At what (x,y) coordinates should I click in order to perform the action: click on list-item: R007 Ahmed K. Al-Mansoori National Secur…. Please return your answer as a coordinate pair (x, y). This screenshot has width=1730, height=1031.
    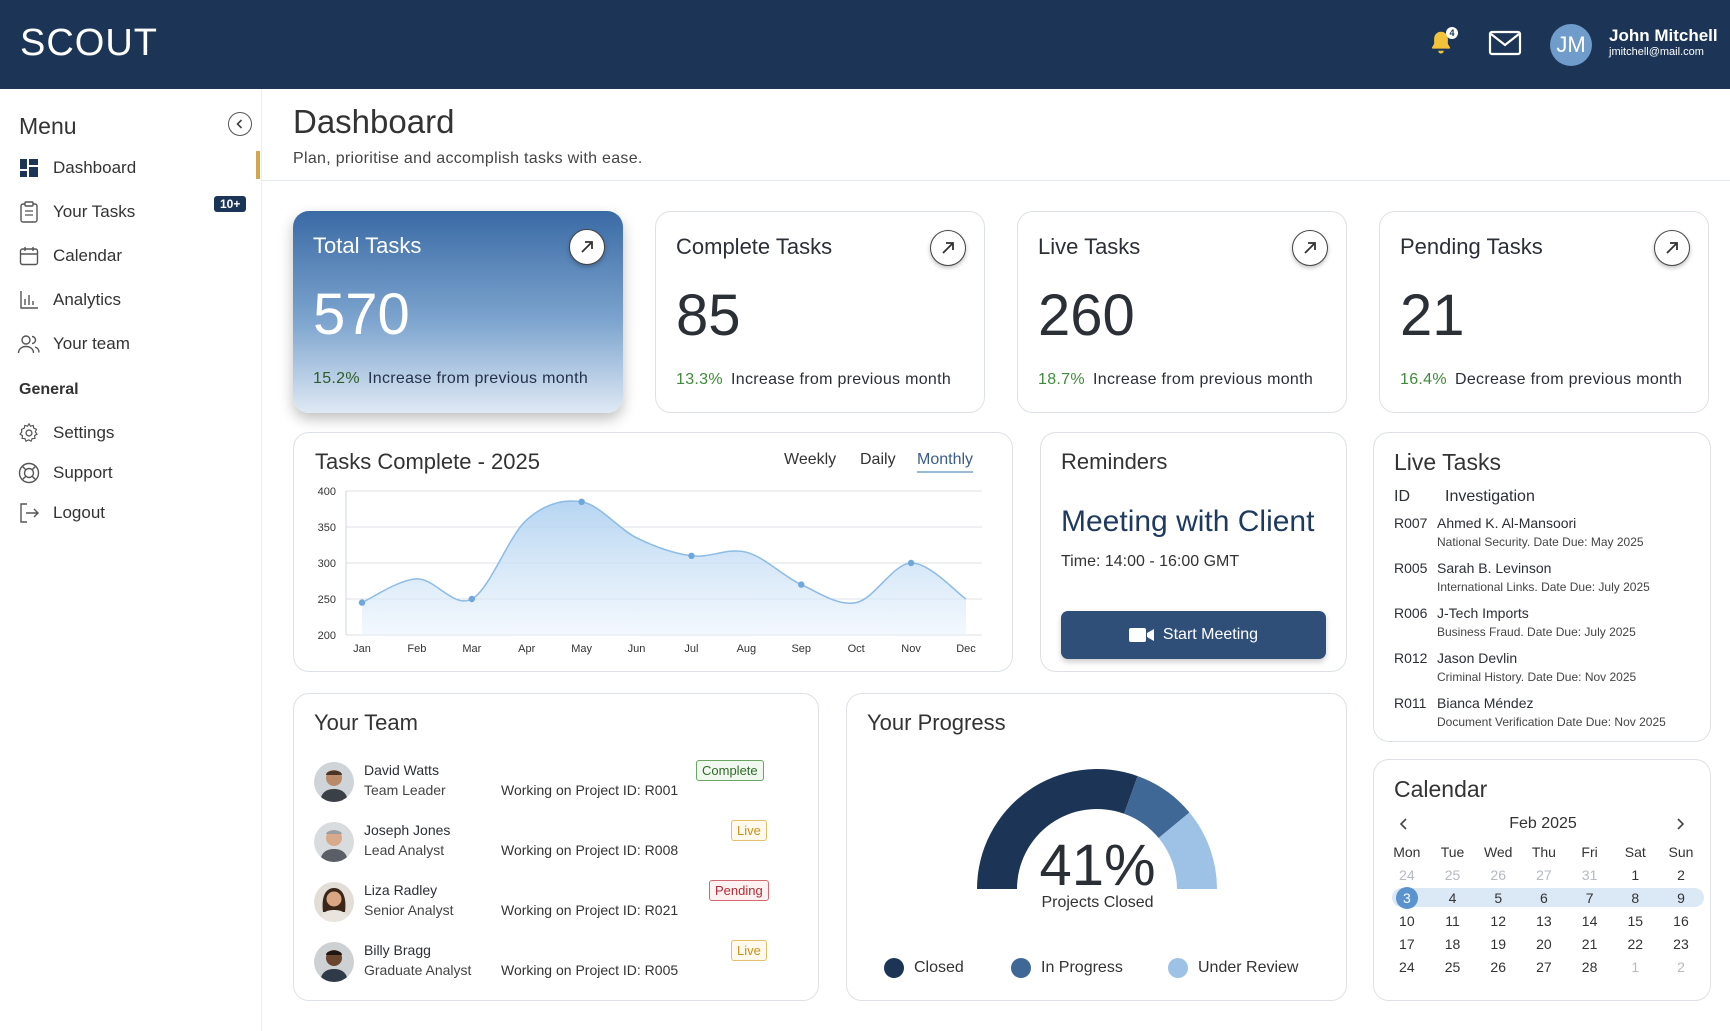
    Looking at the image, I should click on (1549, 535).